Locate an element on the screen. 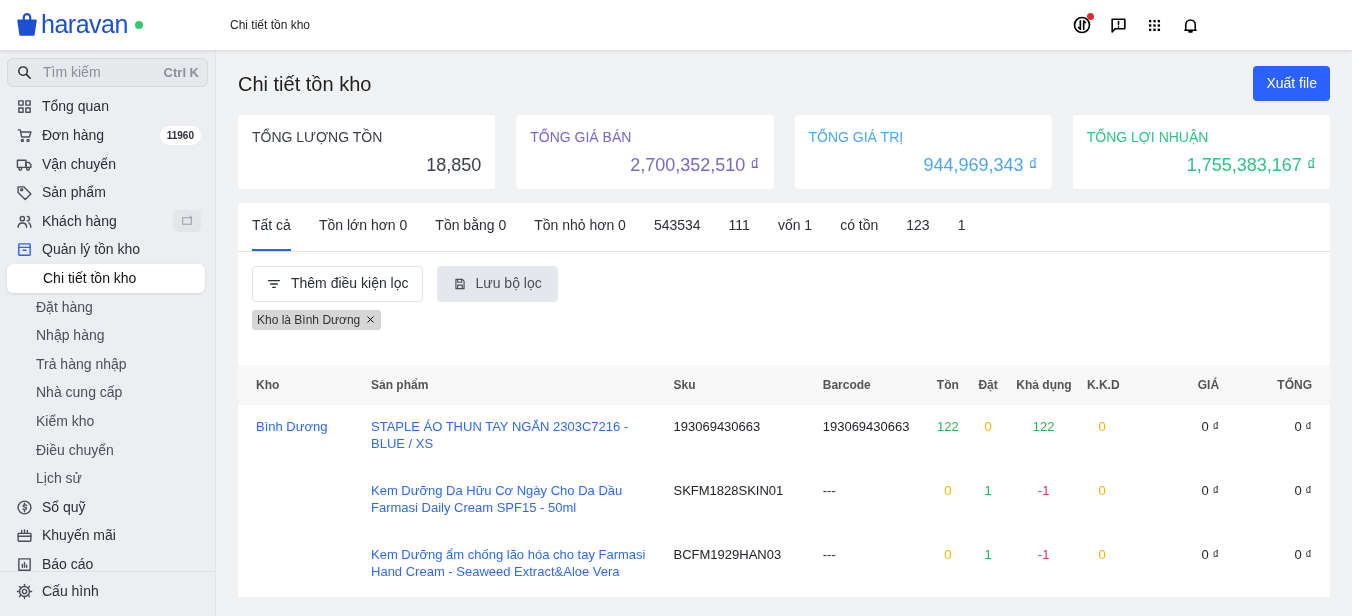 The width and height of the screenshot is (1352, 616). sidebar-subitem: Nhà cung cấp is located at coordinates (104, 393).